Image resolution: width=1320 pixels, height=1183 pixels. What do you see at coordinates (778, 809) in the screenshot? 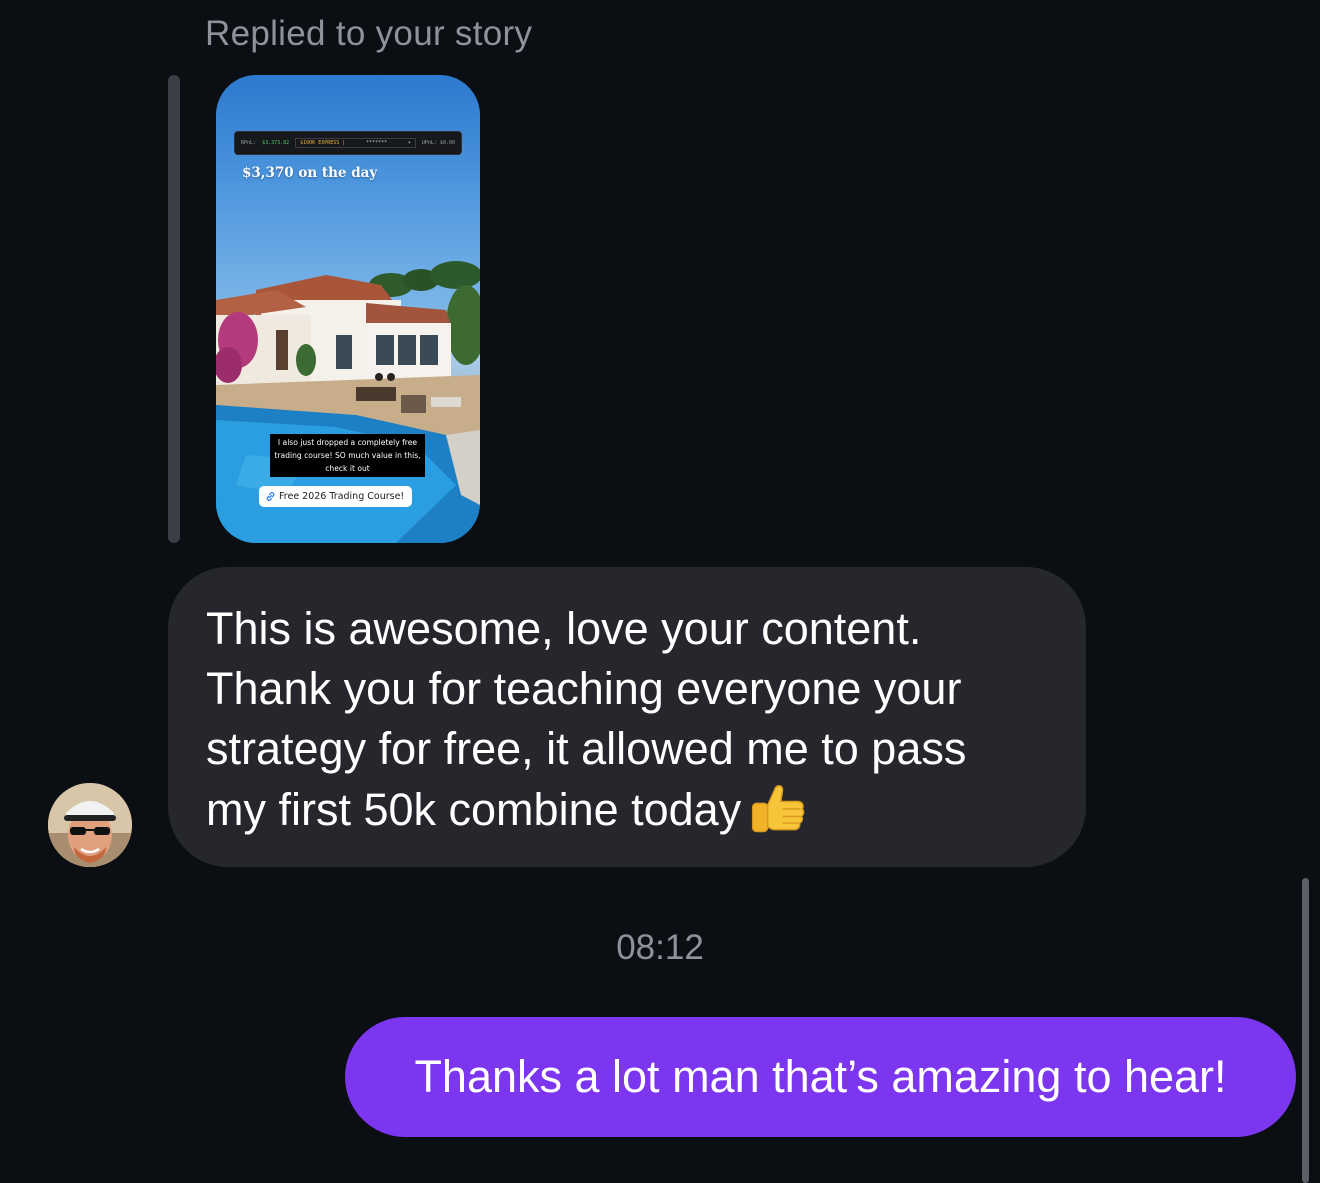
I see `thumbs-up-emoji-icon` at bounding box center [778, 809].